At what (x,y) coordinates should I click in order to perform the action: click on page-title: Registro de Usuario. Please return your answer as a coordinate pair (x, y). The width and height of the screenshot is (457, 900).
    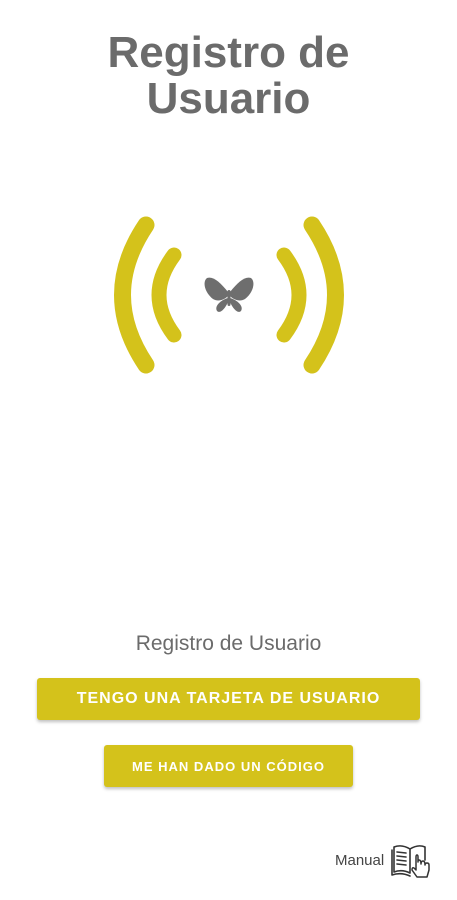
    Looking at the image, I should click on (228, 76).